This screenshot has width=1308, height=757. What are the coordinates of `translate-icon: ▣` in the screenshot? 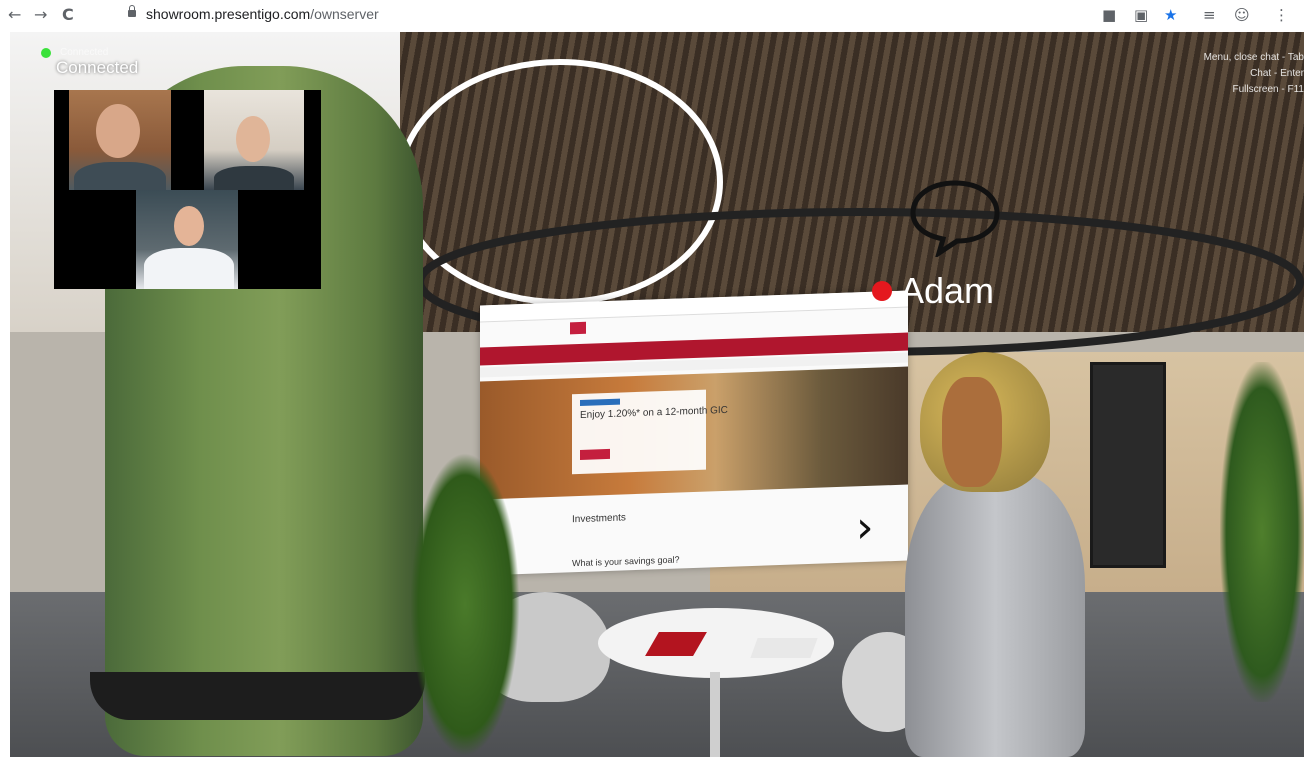 It's located at (1141, 15).